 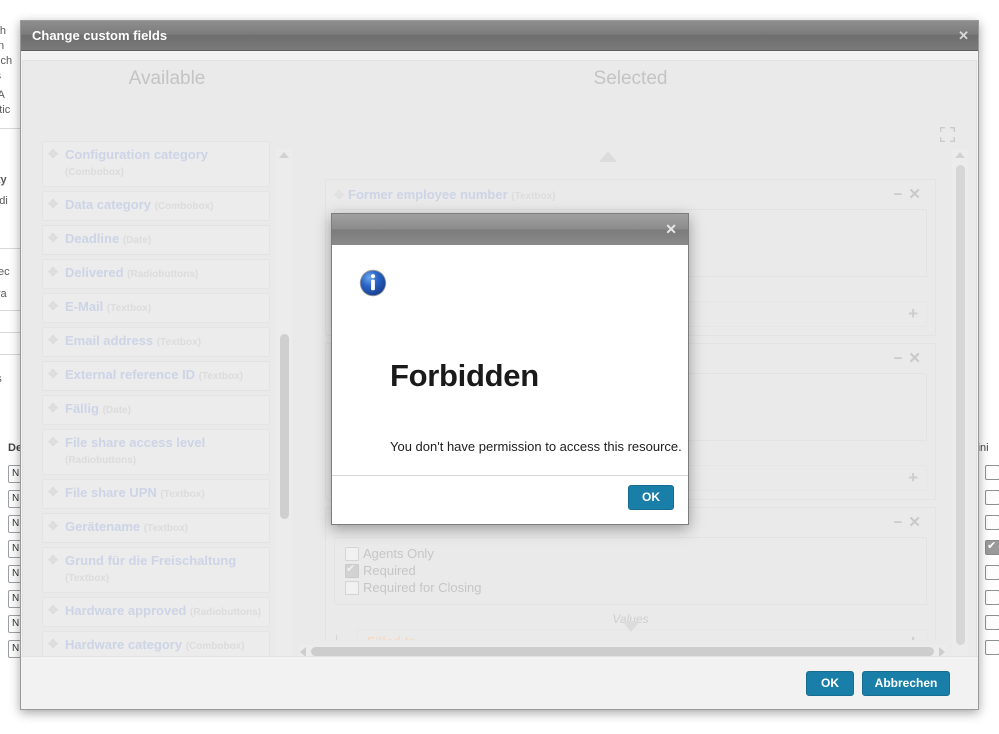 I want to click on available-scrollbar, so click(x=284, y=423).